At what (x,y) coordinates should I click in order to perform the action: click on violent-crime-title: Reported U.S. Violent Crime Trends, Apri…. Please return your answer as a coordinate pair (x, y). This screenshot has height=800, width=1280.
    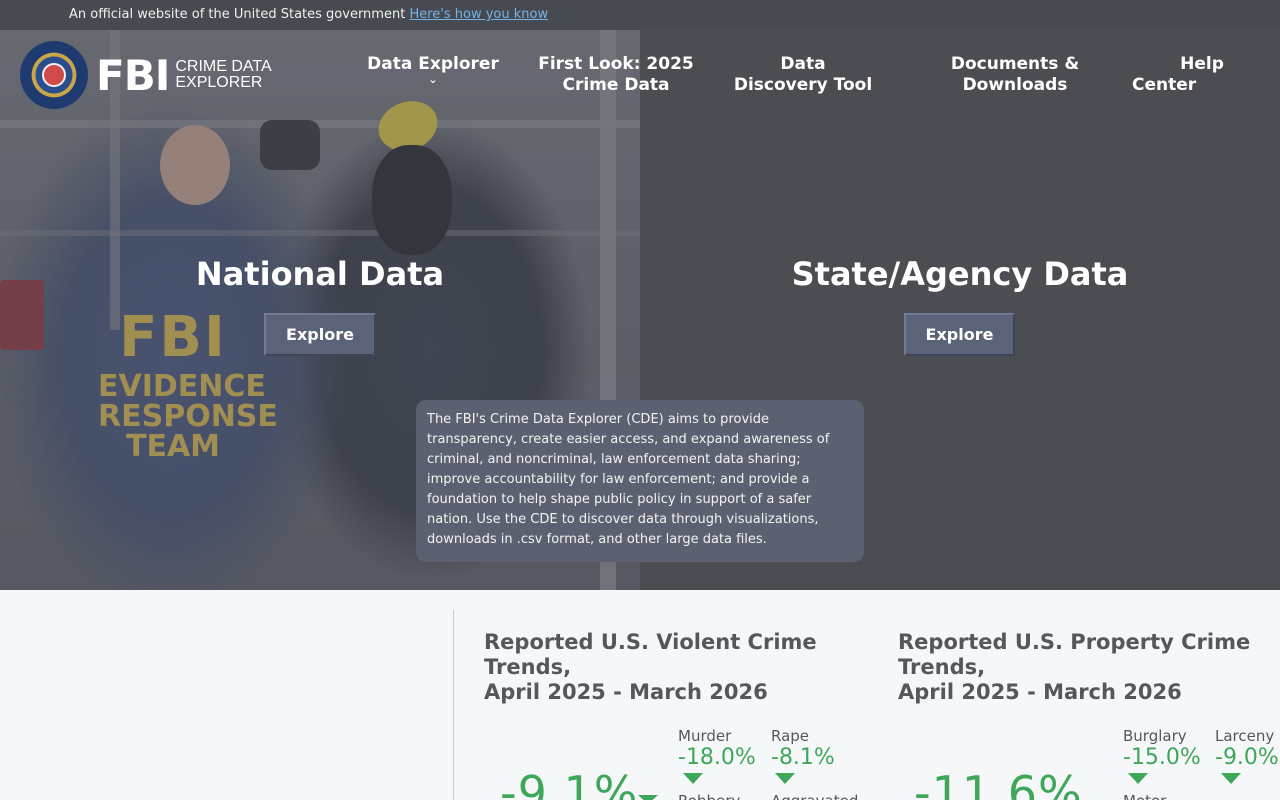
    Looking at the image, I should click on (650, 667).